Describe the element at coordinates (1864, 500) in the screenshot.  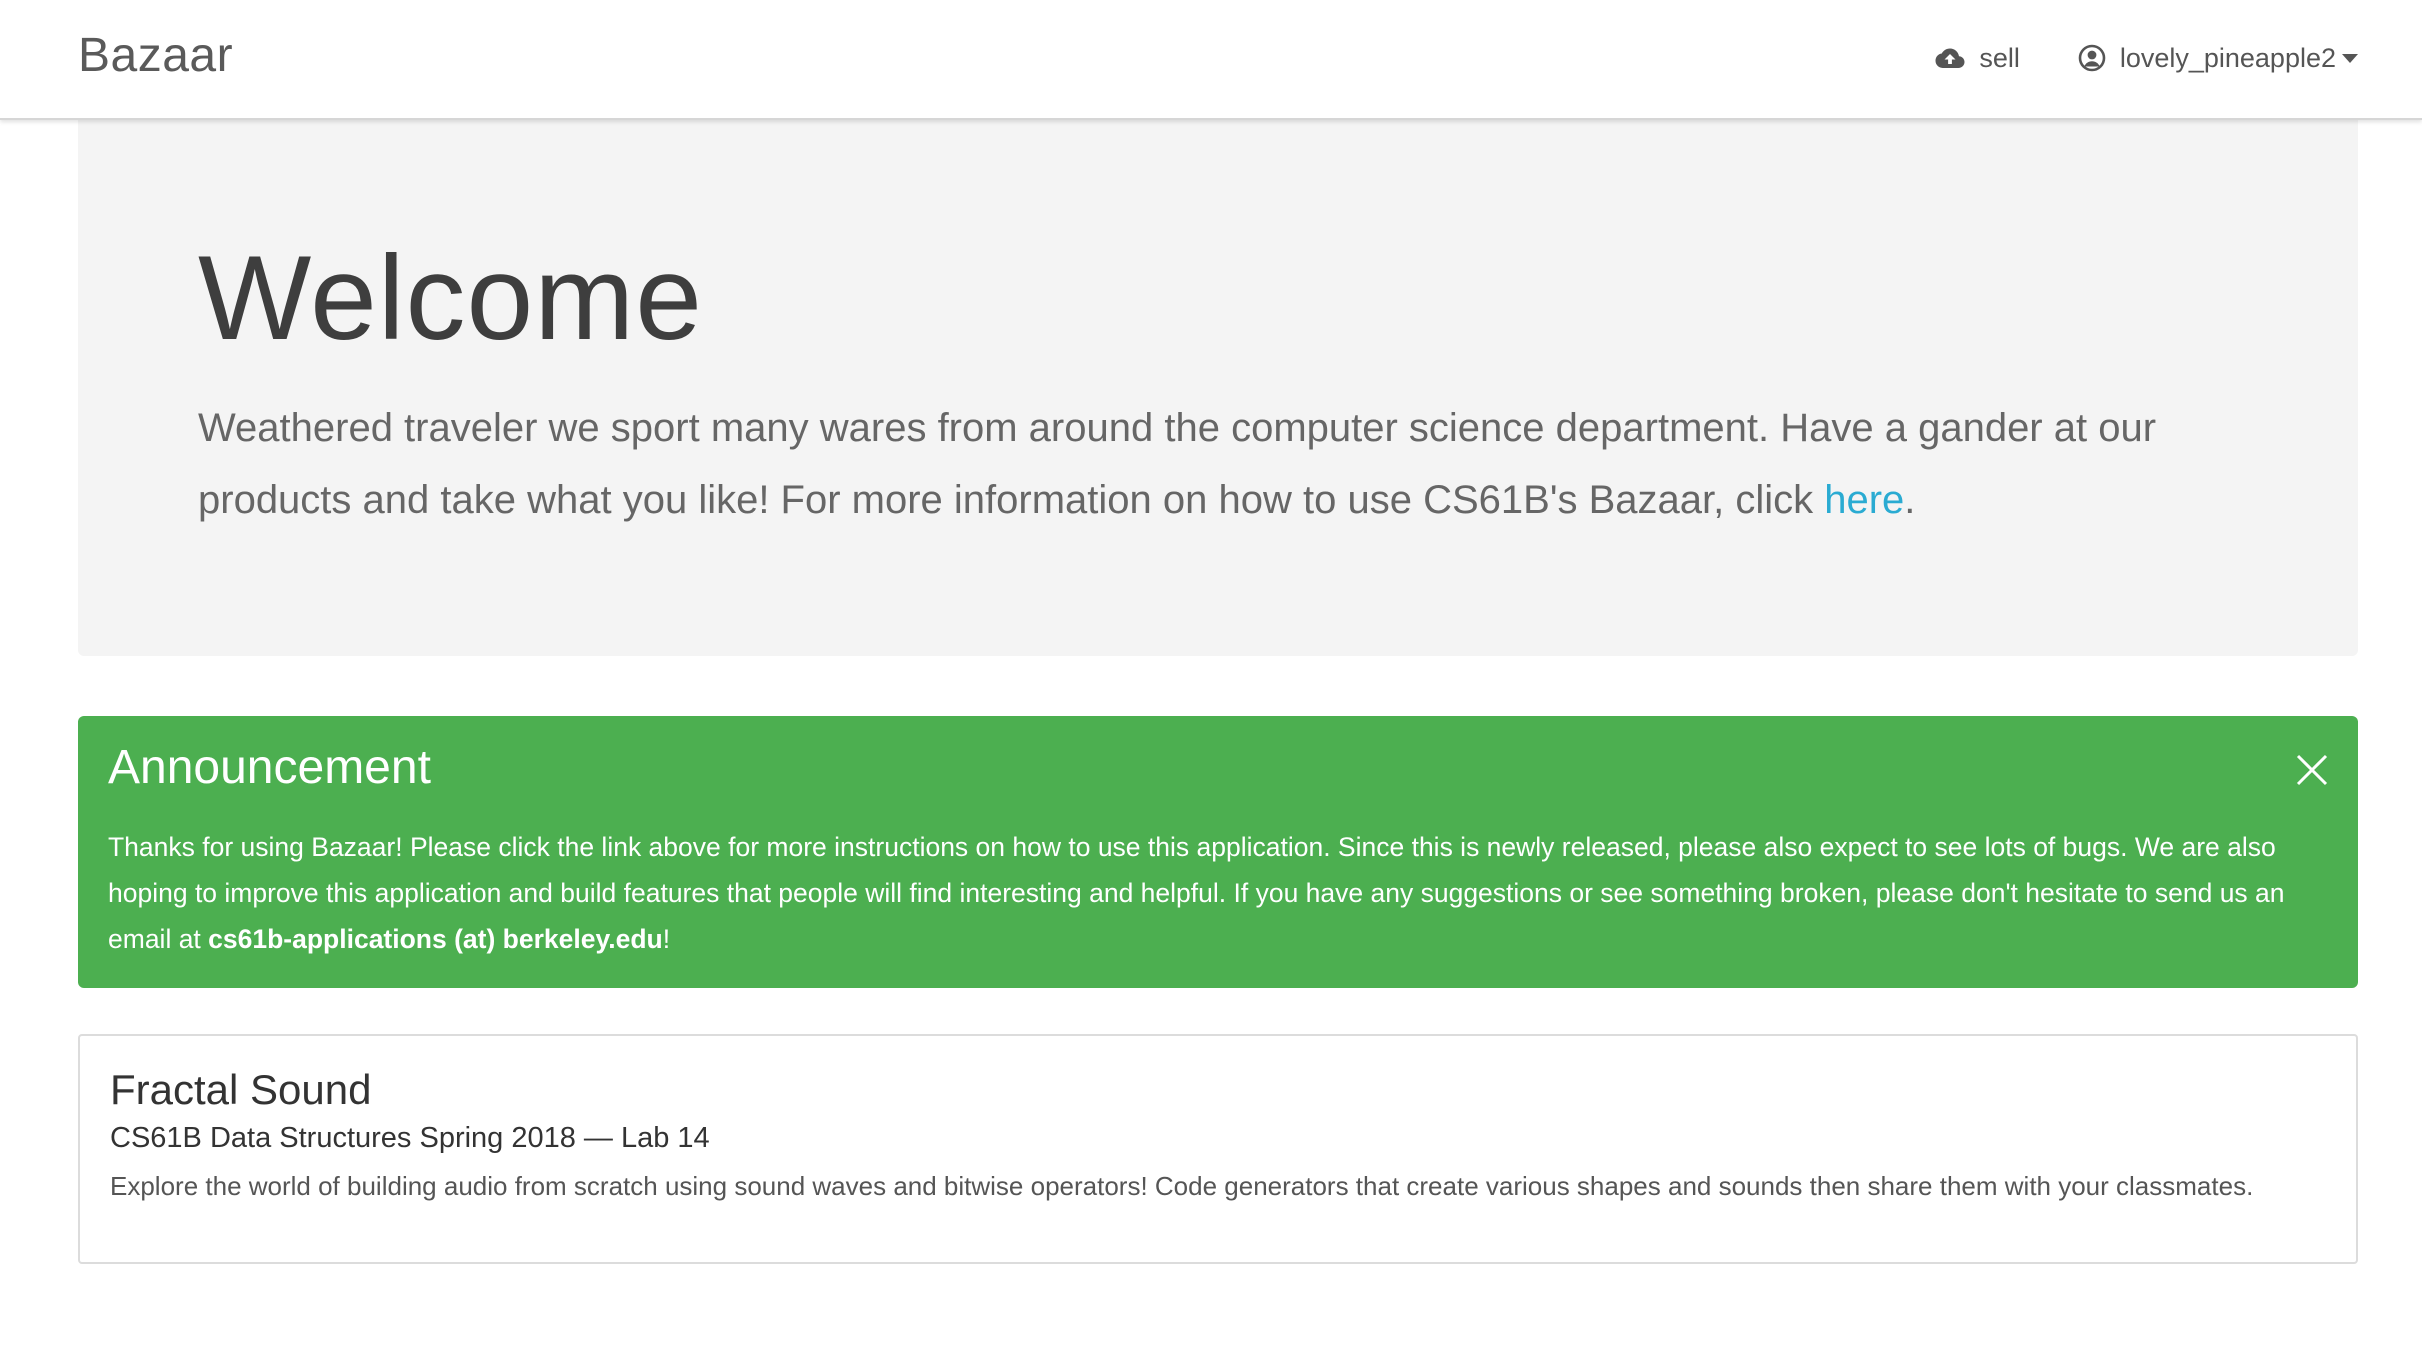
I see `help-link: here` at that location.